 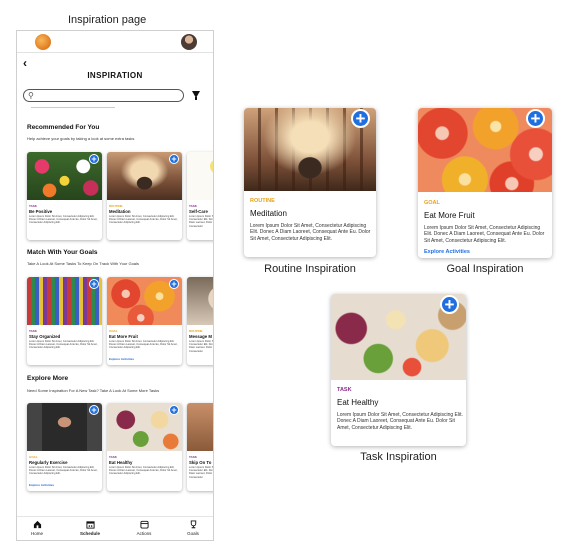 I want to click on calendar-icon, so click(x=90, y=525).